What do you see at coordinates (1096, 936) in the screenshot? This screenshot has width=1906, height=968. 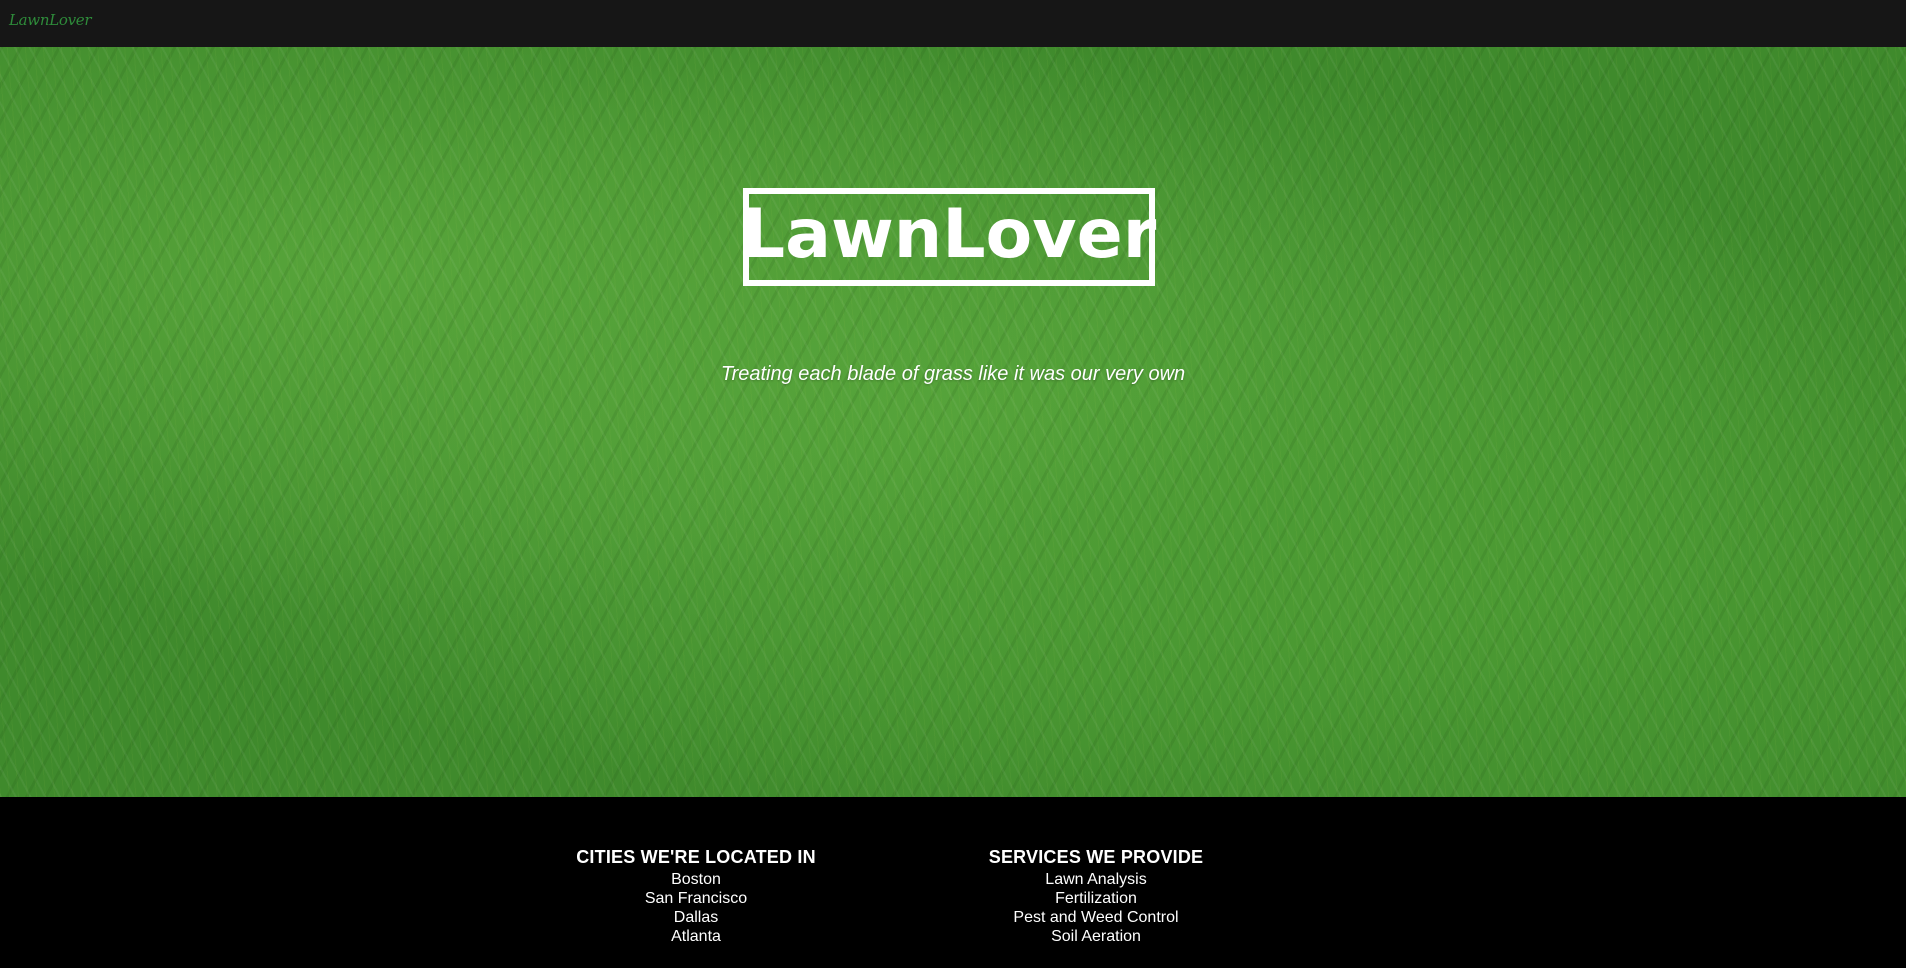 I see `service-item: Soil Aeration` at bounding box center [1096, 936].